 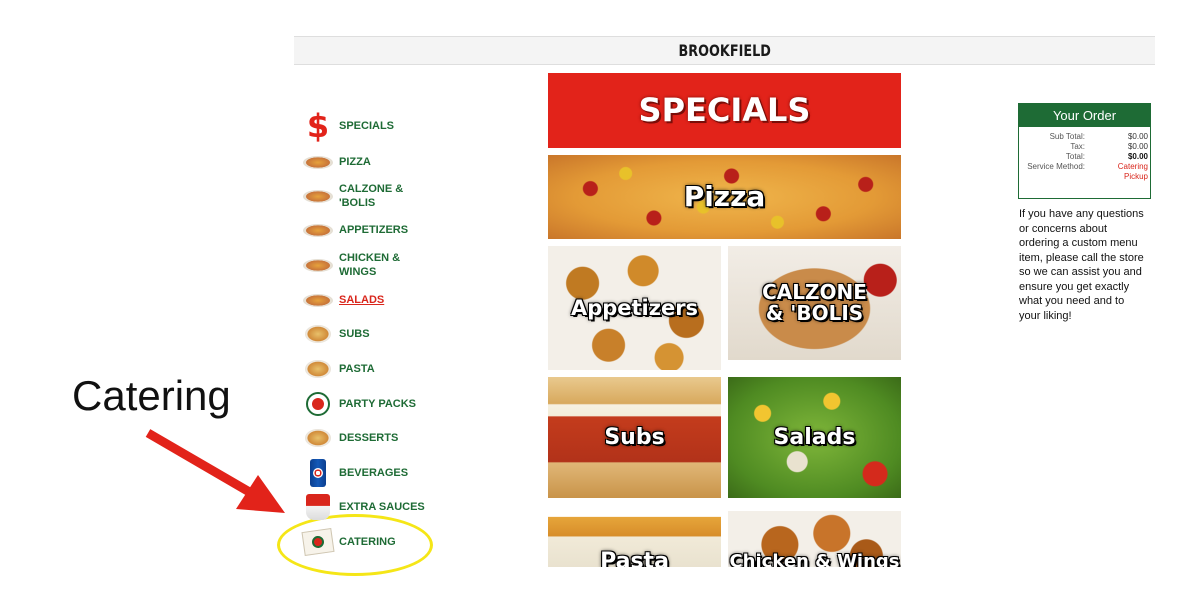 I want to click on order-row-label: Service Method:, so click(x=1056, y=166).